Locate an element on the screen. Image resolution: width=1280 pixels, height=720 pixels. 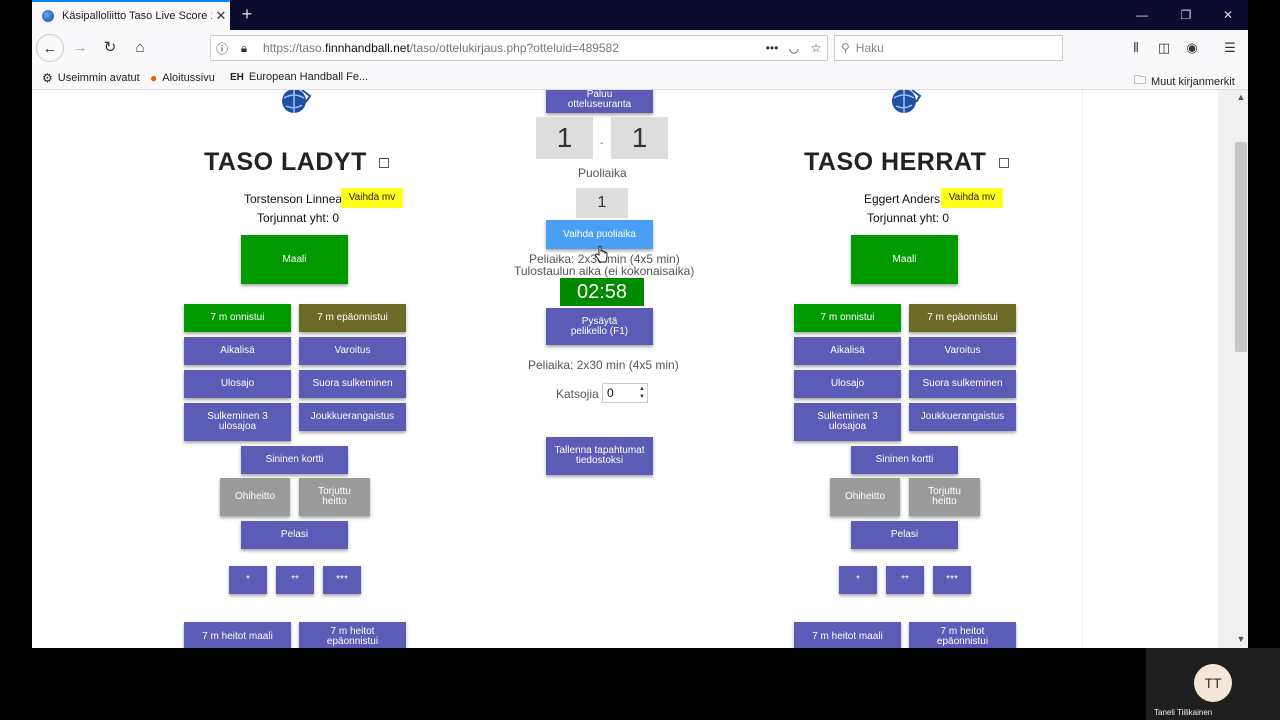
info-icon: ⓘ is located at coordinates (222, 48).